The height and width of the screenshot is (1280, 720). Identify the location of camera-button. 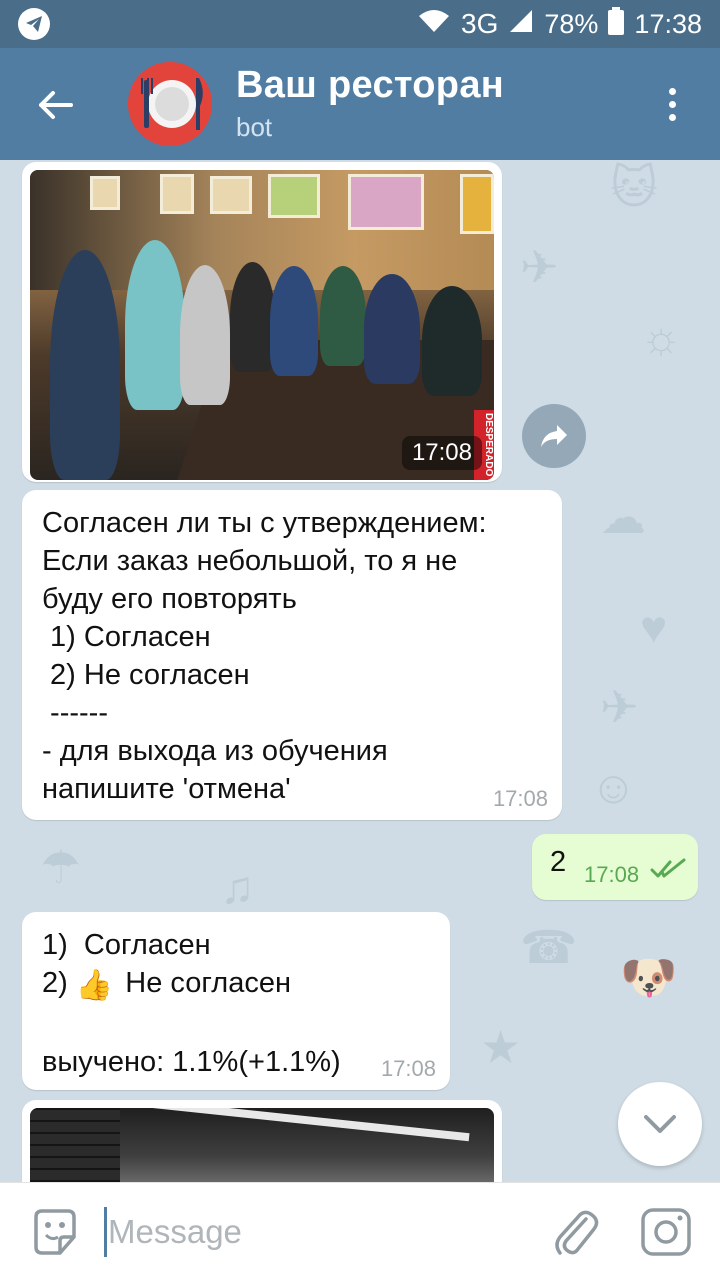
(666, 1232).